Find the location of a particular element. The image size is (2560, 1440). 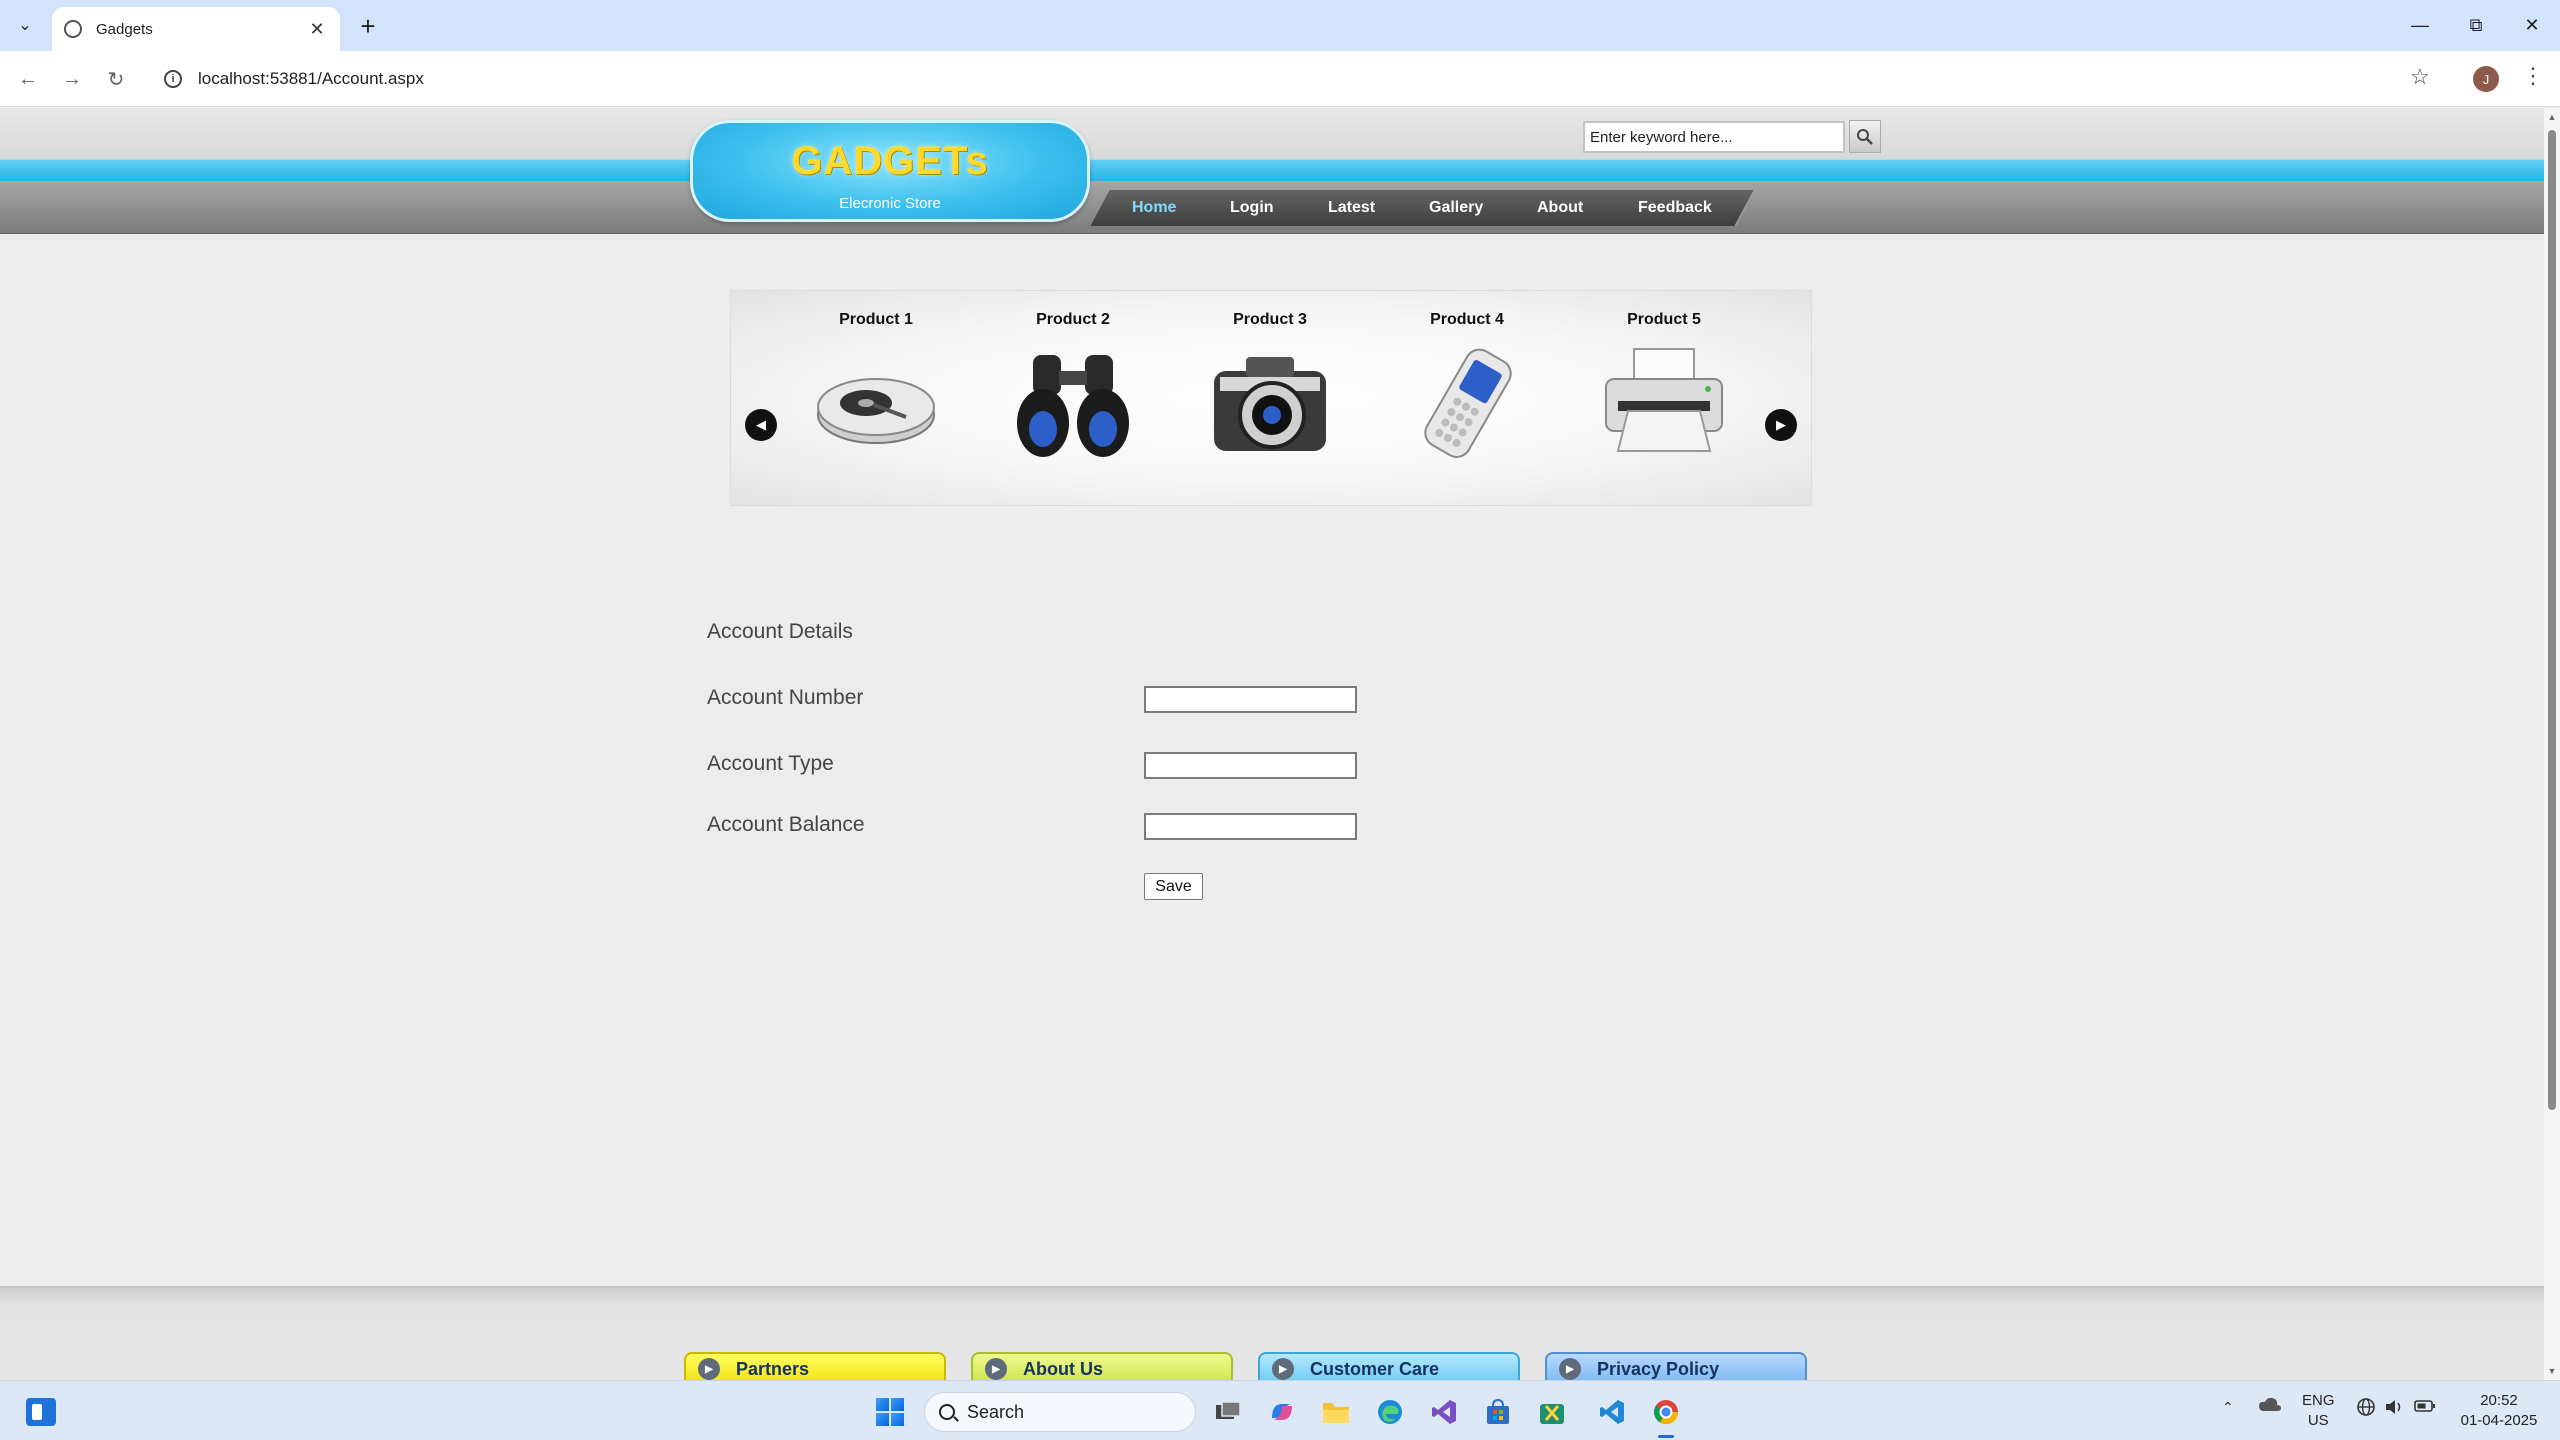

new-tab-plus-icon: + is located at coordinates (368, 26).